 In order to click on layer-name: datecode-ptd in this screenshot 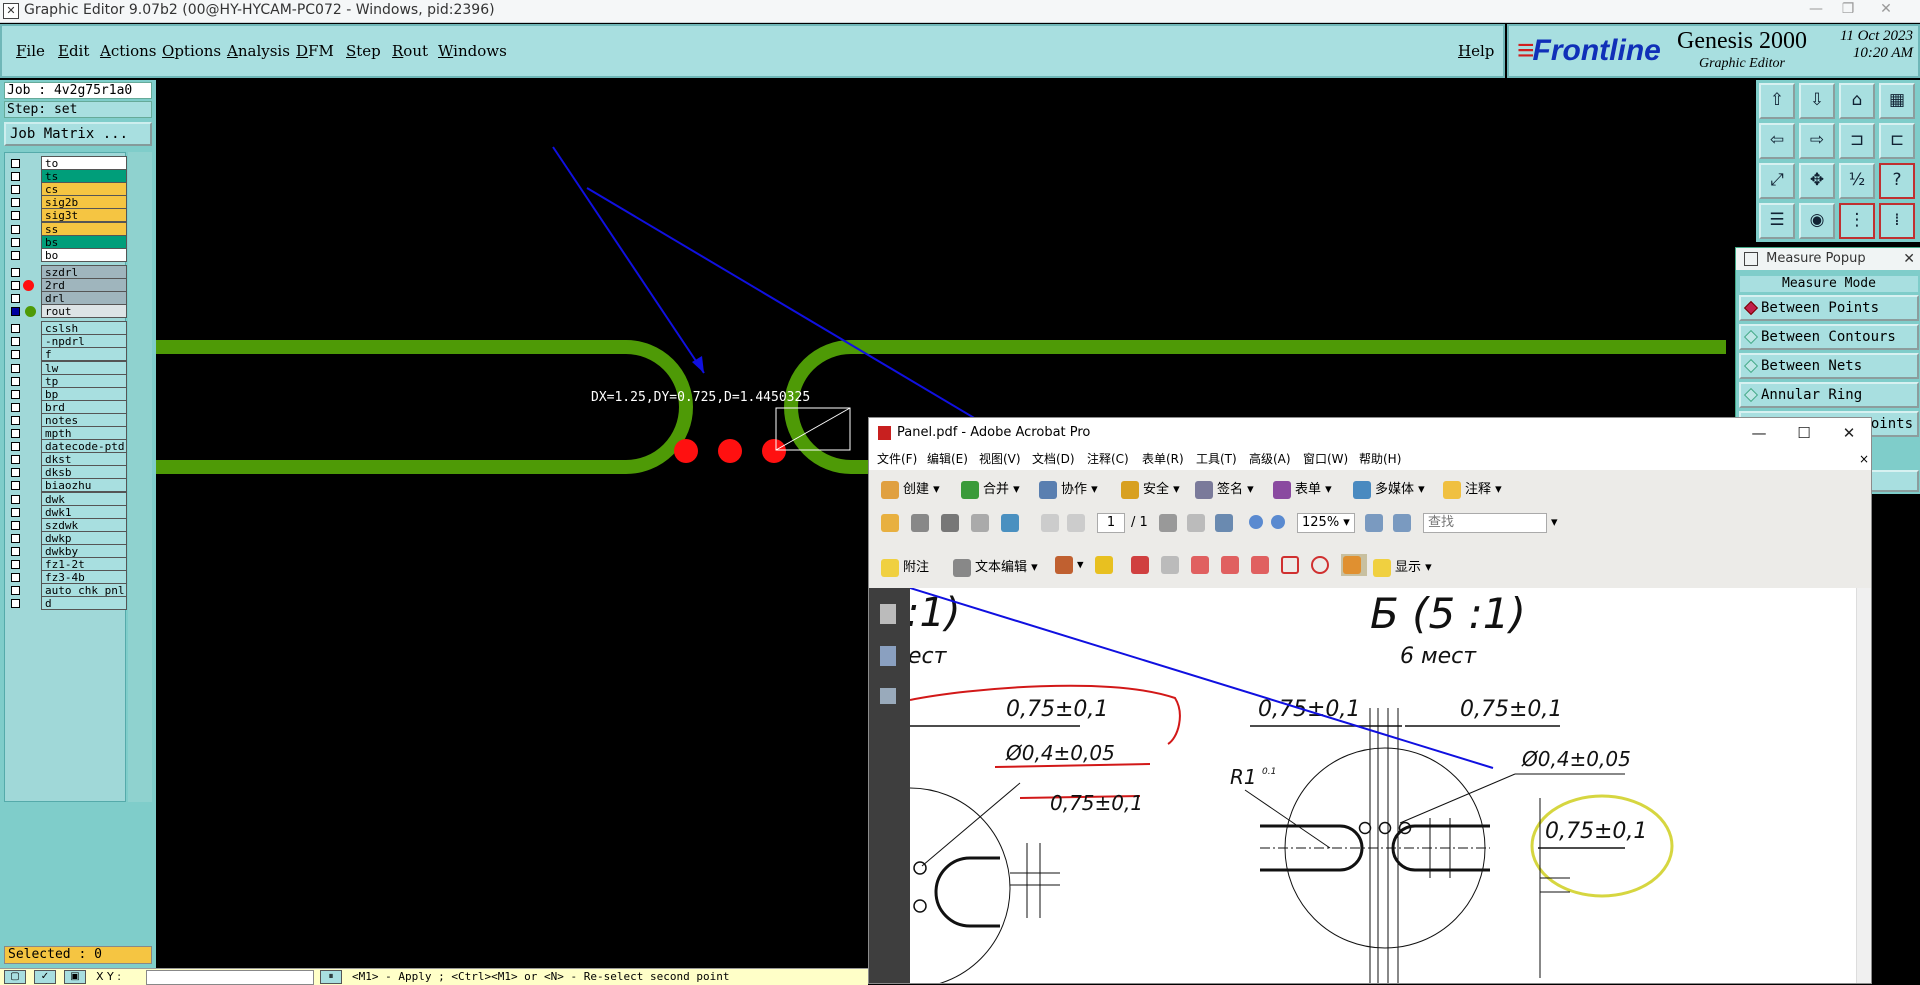, I will do `click(84, 446)`.